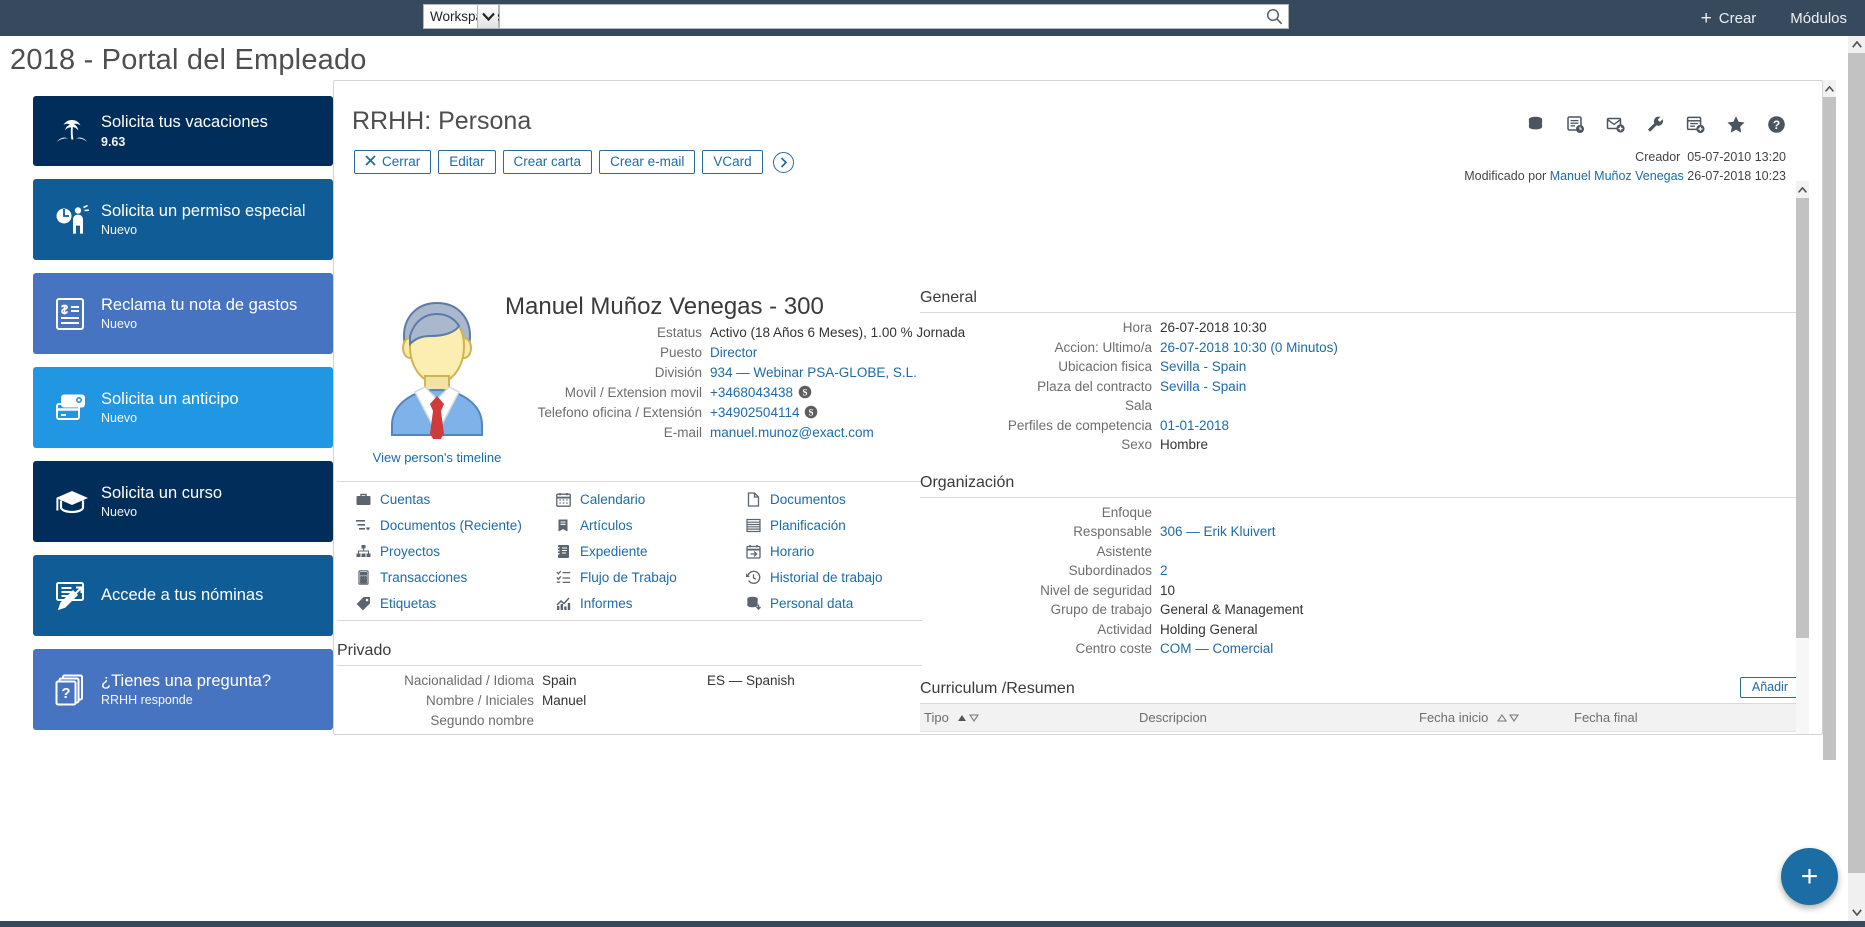  Describe the element at coordinates (455, 577) in the screenshot. I see `related-link-transacciones: Transacciones` at that location.